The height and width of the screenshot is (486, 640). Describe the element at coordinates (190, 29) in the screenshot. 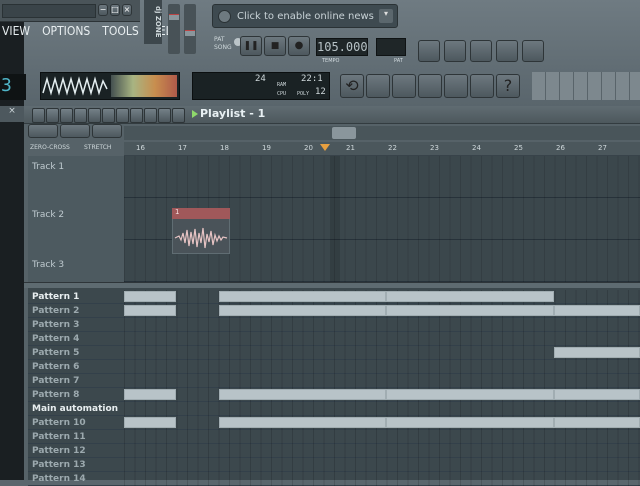

I see `master-pitch-slider` at that location.